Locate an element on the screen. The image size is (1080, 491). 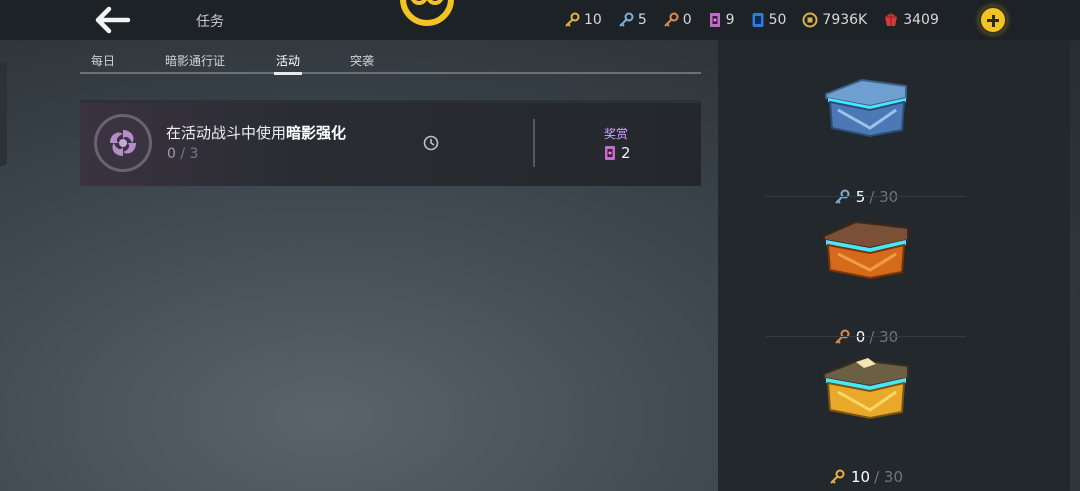
chest-blue-current: 5 is located at coordinates (860, 197).